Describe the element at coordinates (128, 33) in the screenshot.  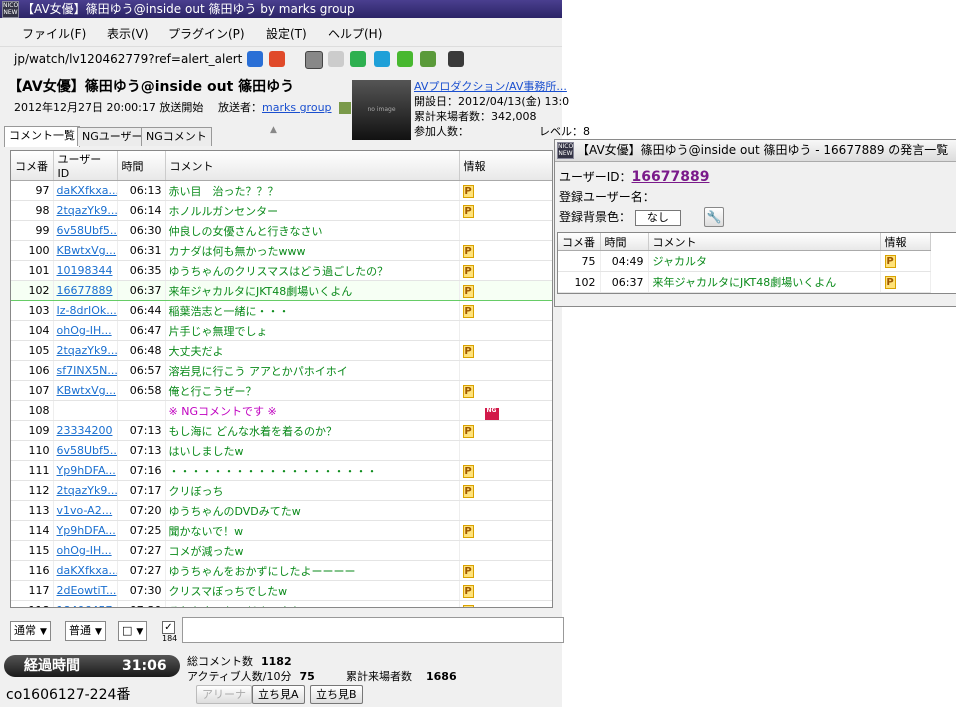
I see `menu-view: 表示(V)` at that location.